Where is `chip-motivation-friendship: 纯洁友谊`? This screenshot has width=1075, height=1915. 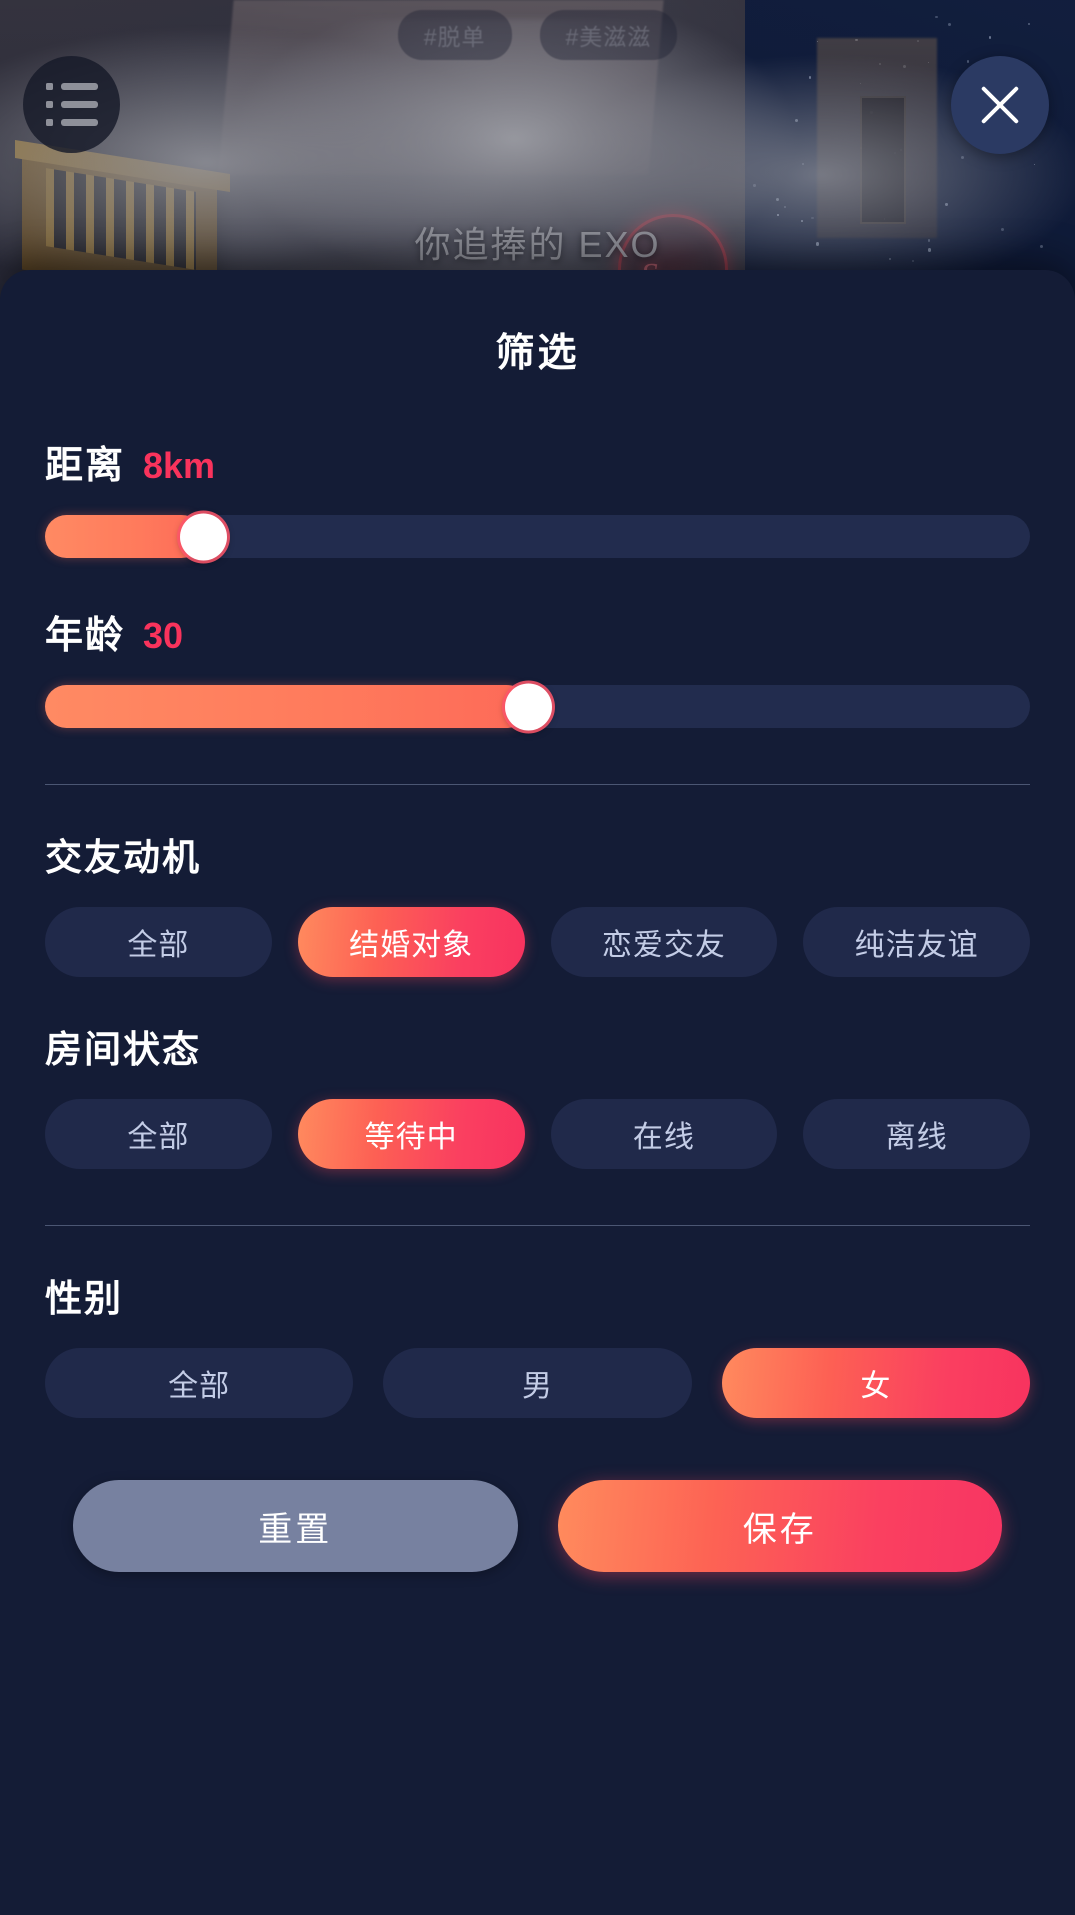
chip-motivation-friendship: 纯洁友谊 is located at coordinates (916, 942).